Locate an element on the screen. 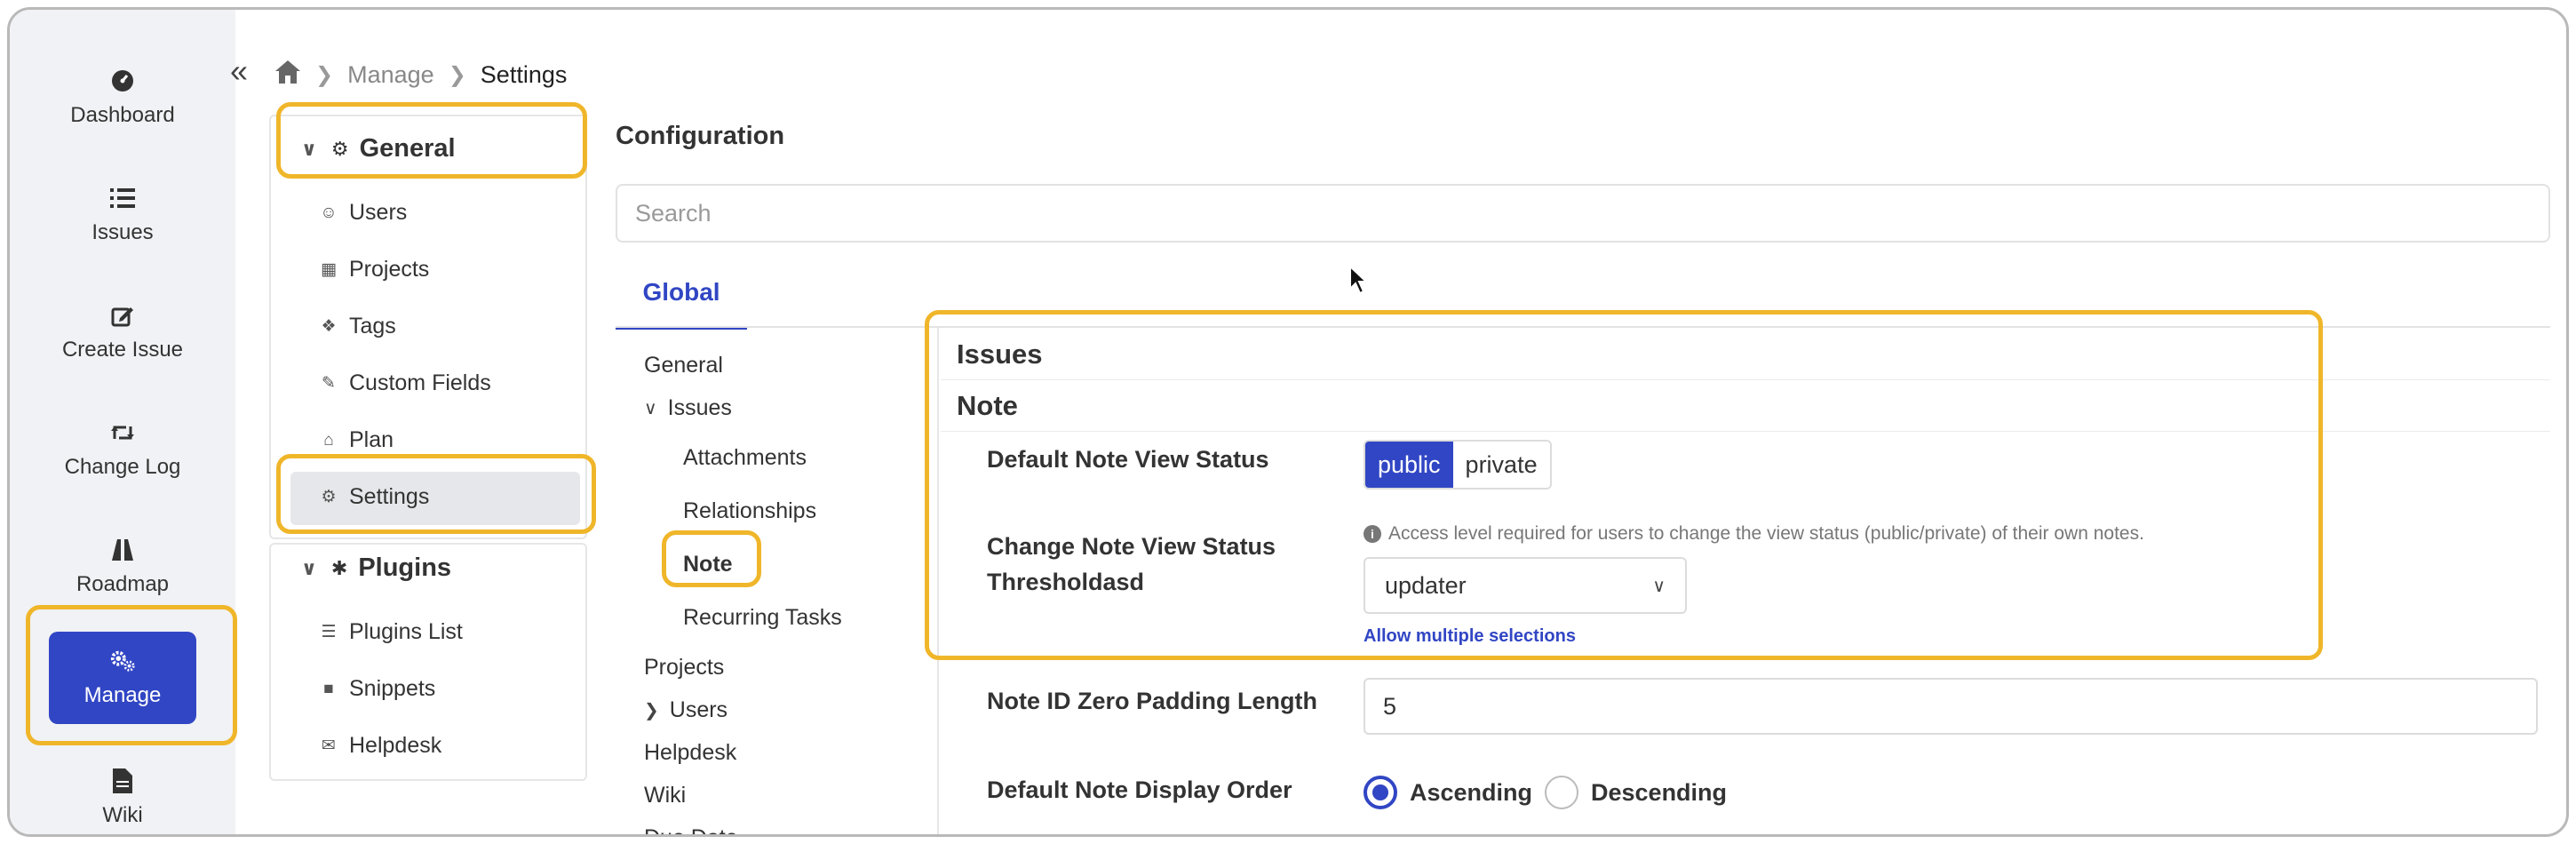  nav-group-general: ∨ ⚙ General is located at coordinates (378, 148).